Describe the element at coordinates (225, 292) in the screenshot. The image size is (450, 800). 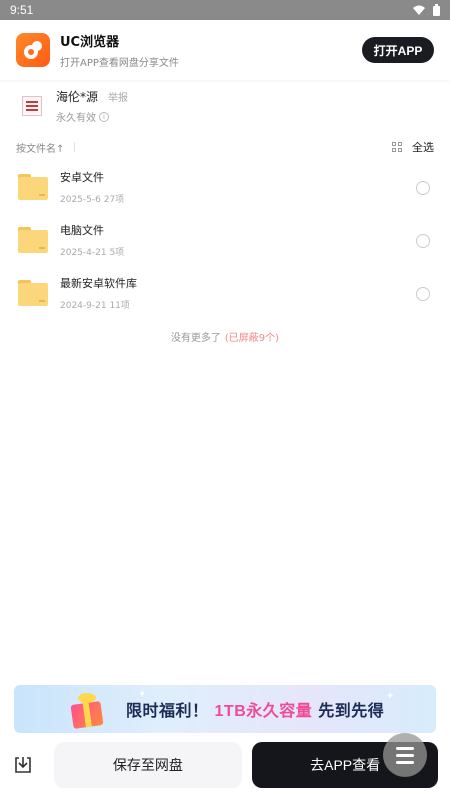
I see `list-item: 最新安卓软件库 2024-9-21 11项` at that location.